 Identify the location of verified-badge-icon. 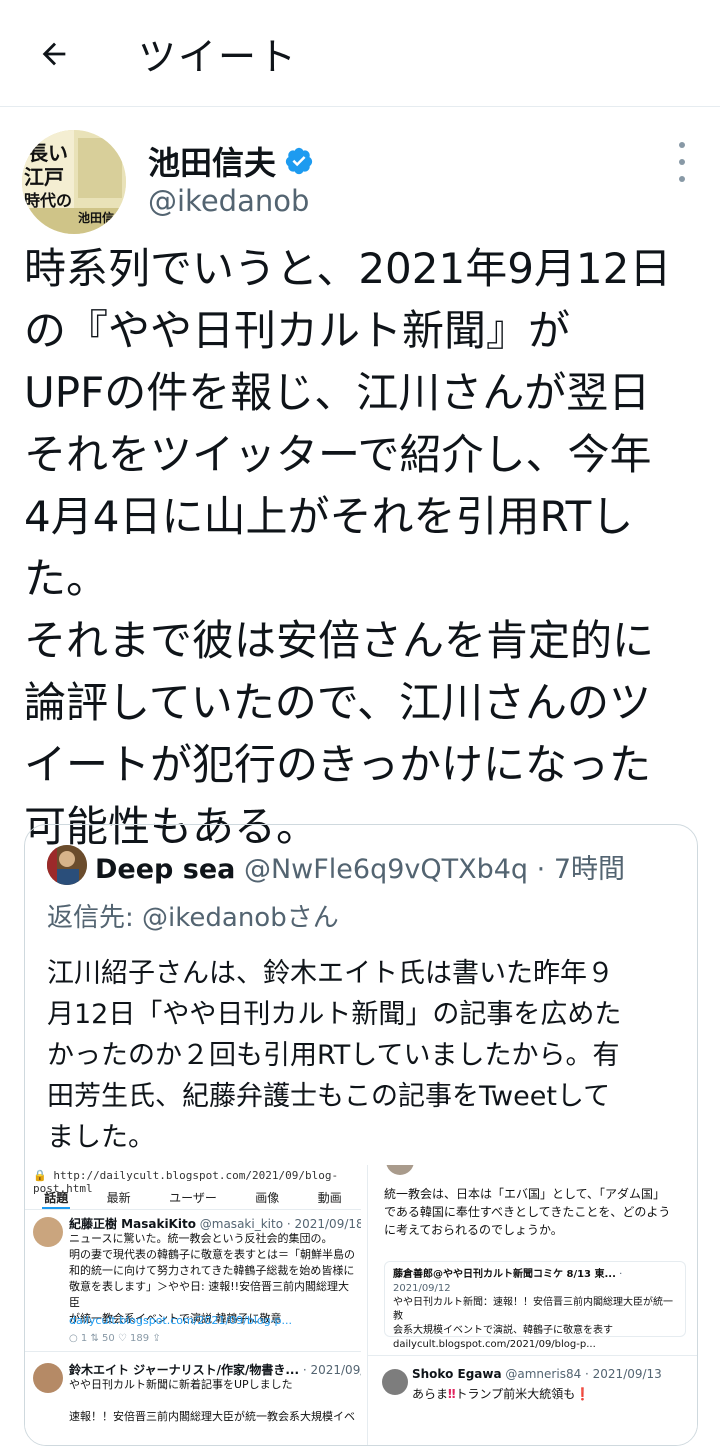
(299, 161).